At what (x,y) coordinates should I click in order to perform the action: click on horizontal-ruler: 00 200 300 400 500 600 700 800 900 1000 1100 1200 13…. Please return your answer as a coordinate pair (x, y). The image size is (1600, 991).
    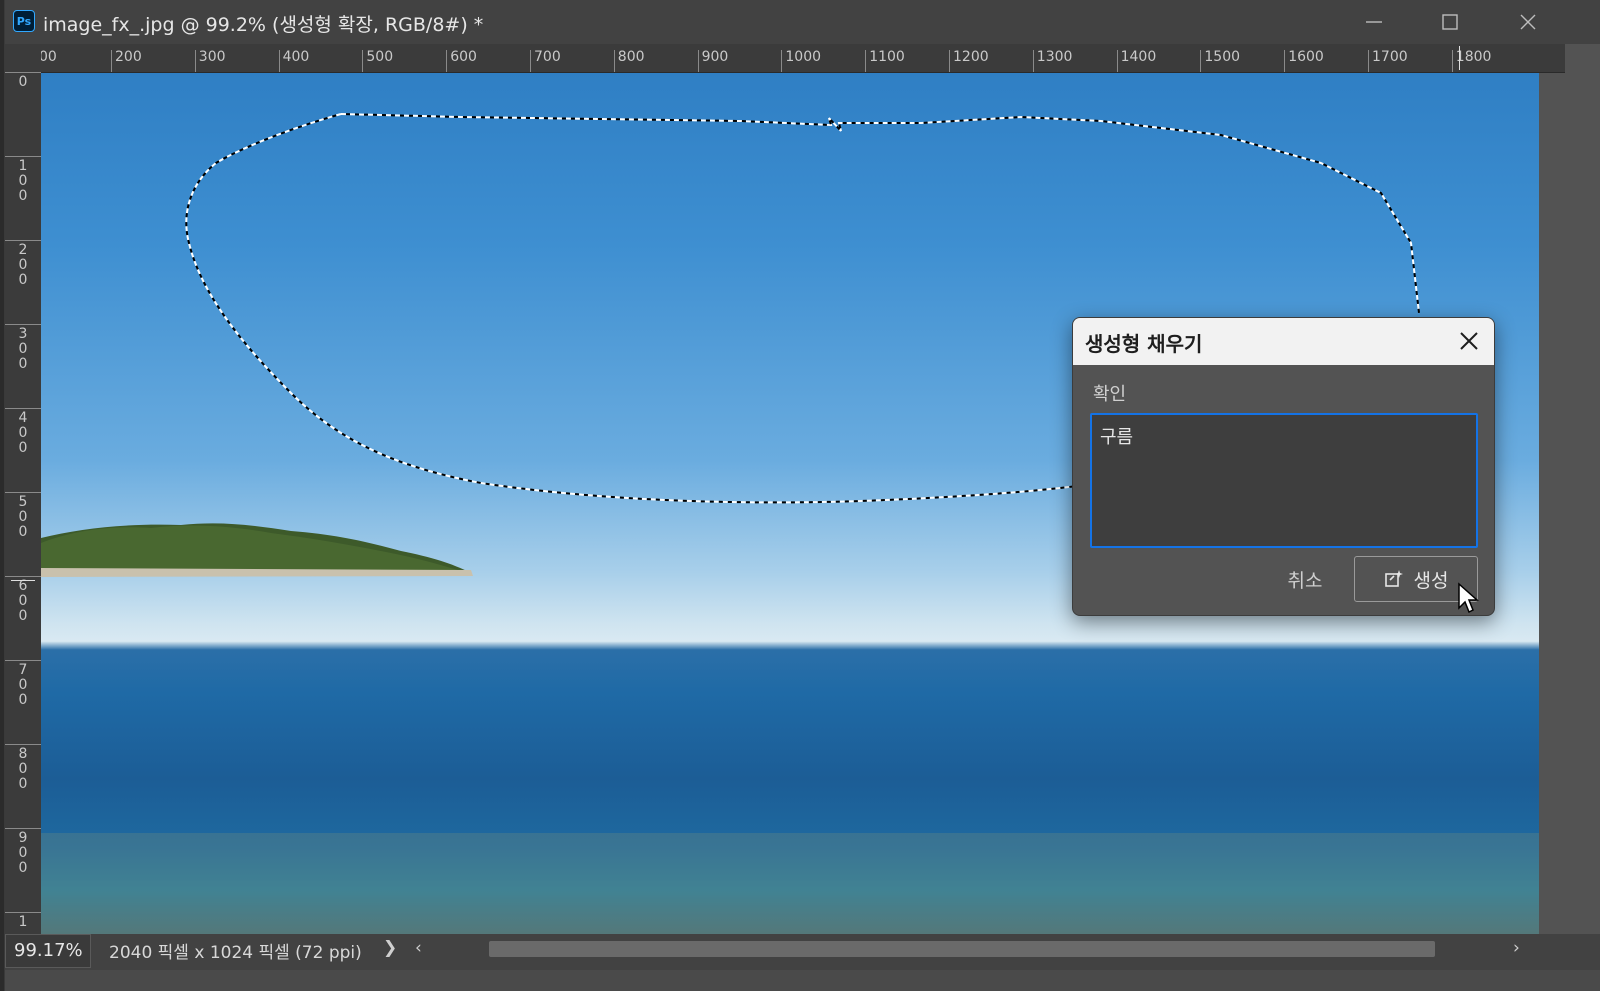
    Looking at the image, I should click on (803, 58).